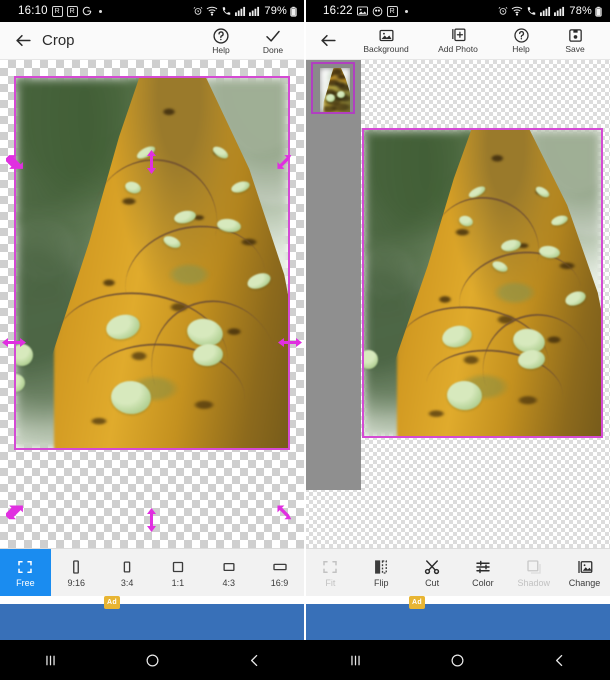 Image resolution: width=610 pixels, height=680 pixels. Describe the element at coordinates (575, 35) in the screenshot. I see `save-disk-icon` at that location.